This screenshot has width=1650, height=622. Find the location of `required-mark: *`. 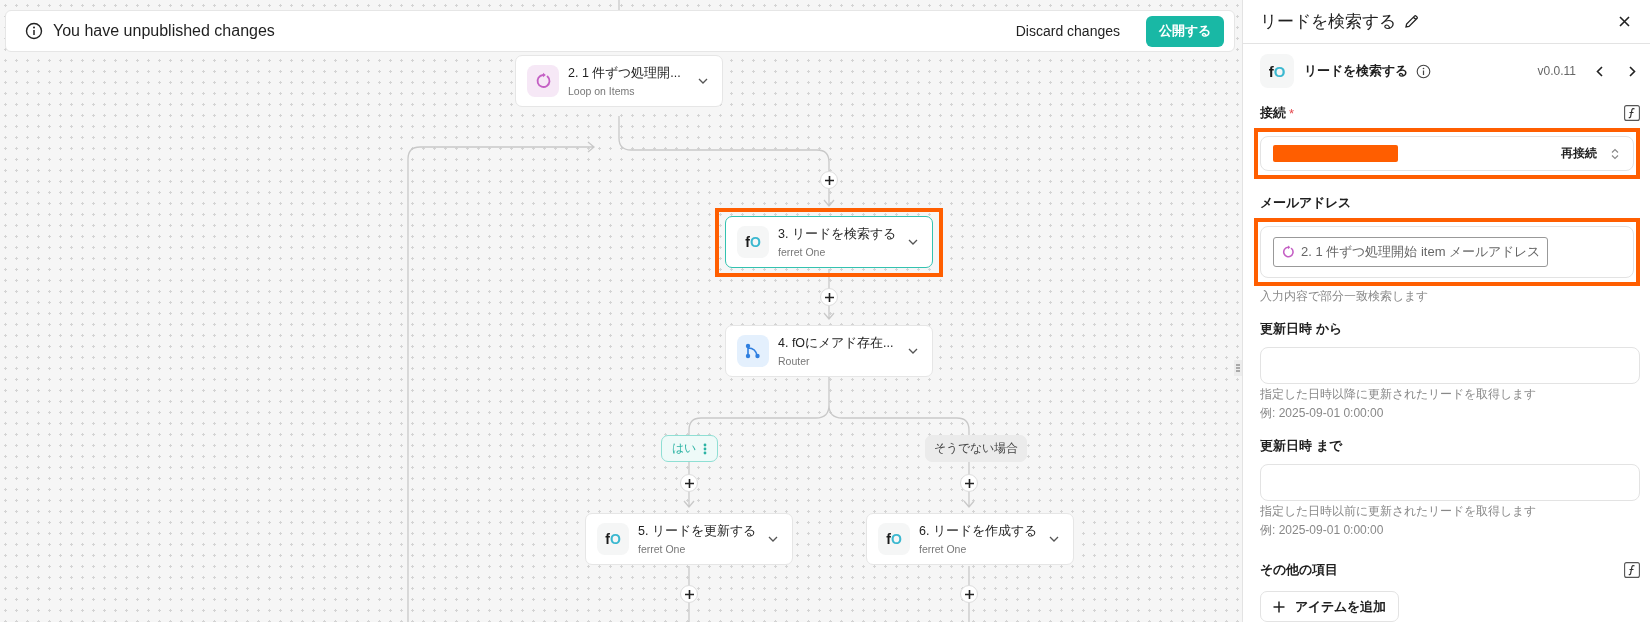

required-mark: * is located at coordinates (1292, 113).